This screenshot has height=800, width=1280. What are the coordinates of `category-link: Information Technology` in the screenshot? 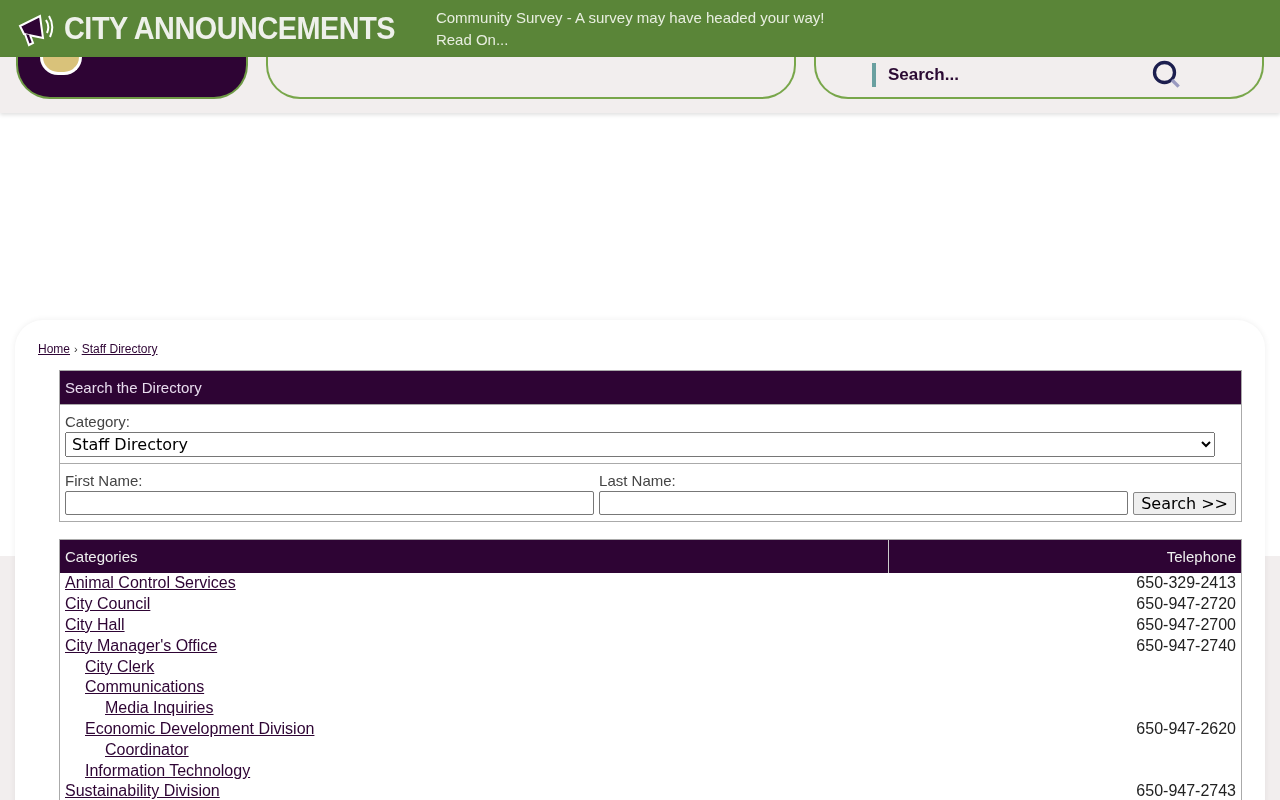 It's located at (168, 770).